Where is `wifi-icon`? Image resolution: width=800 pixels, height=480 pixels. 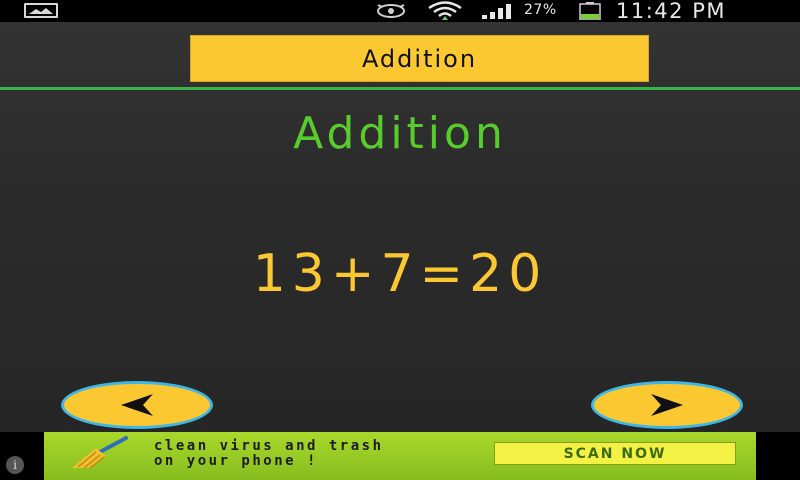 wifi-icon is located at coordinates (445, 10).